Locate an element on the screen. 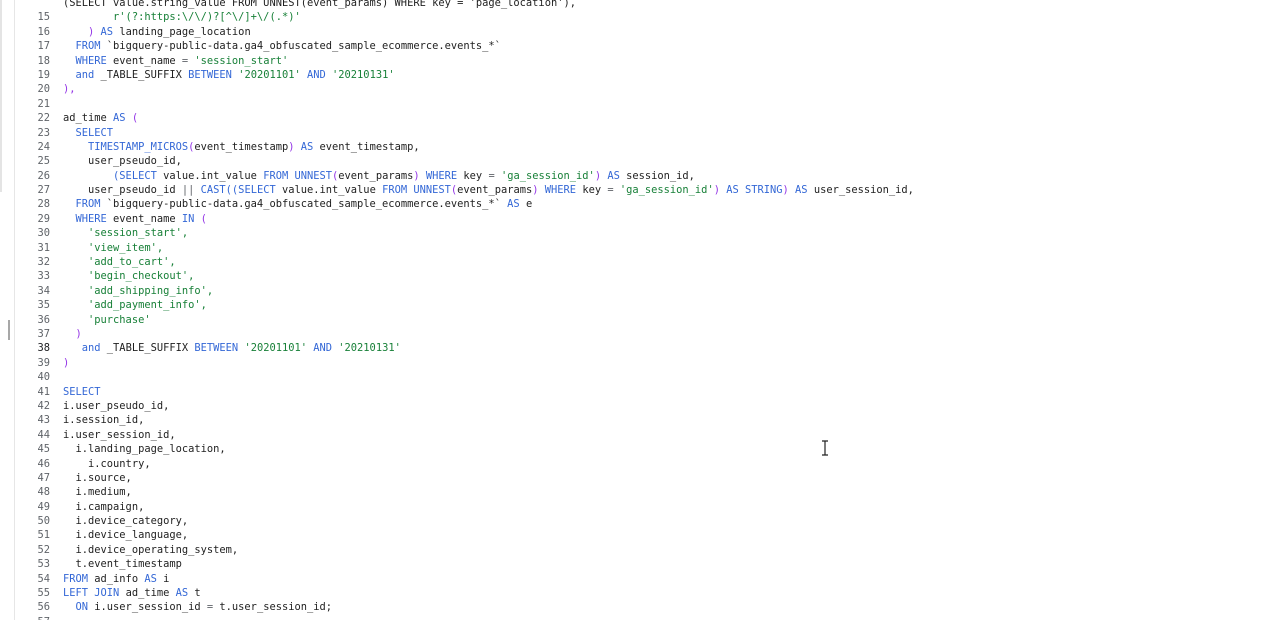 This screenshot has width=1265, height=620. code-token: ( is located at coordinates (135, 118).